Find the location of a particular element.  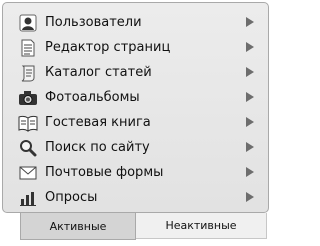

menu-item-label: Поиск по сайту is located at coordinates (97, 147).